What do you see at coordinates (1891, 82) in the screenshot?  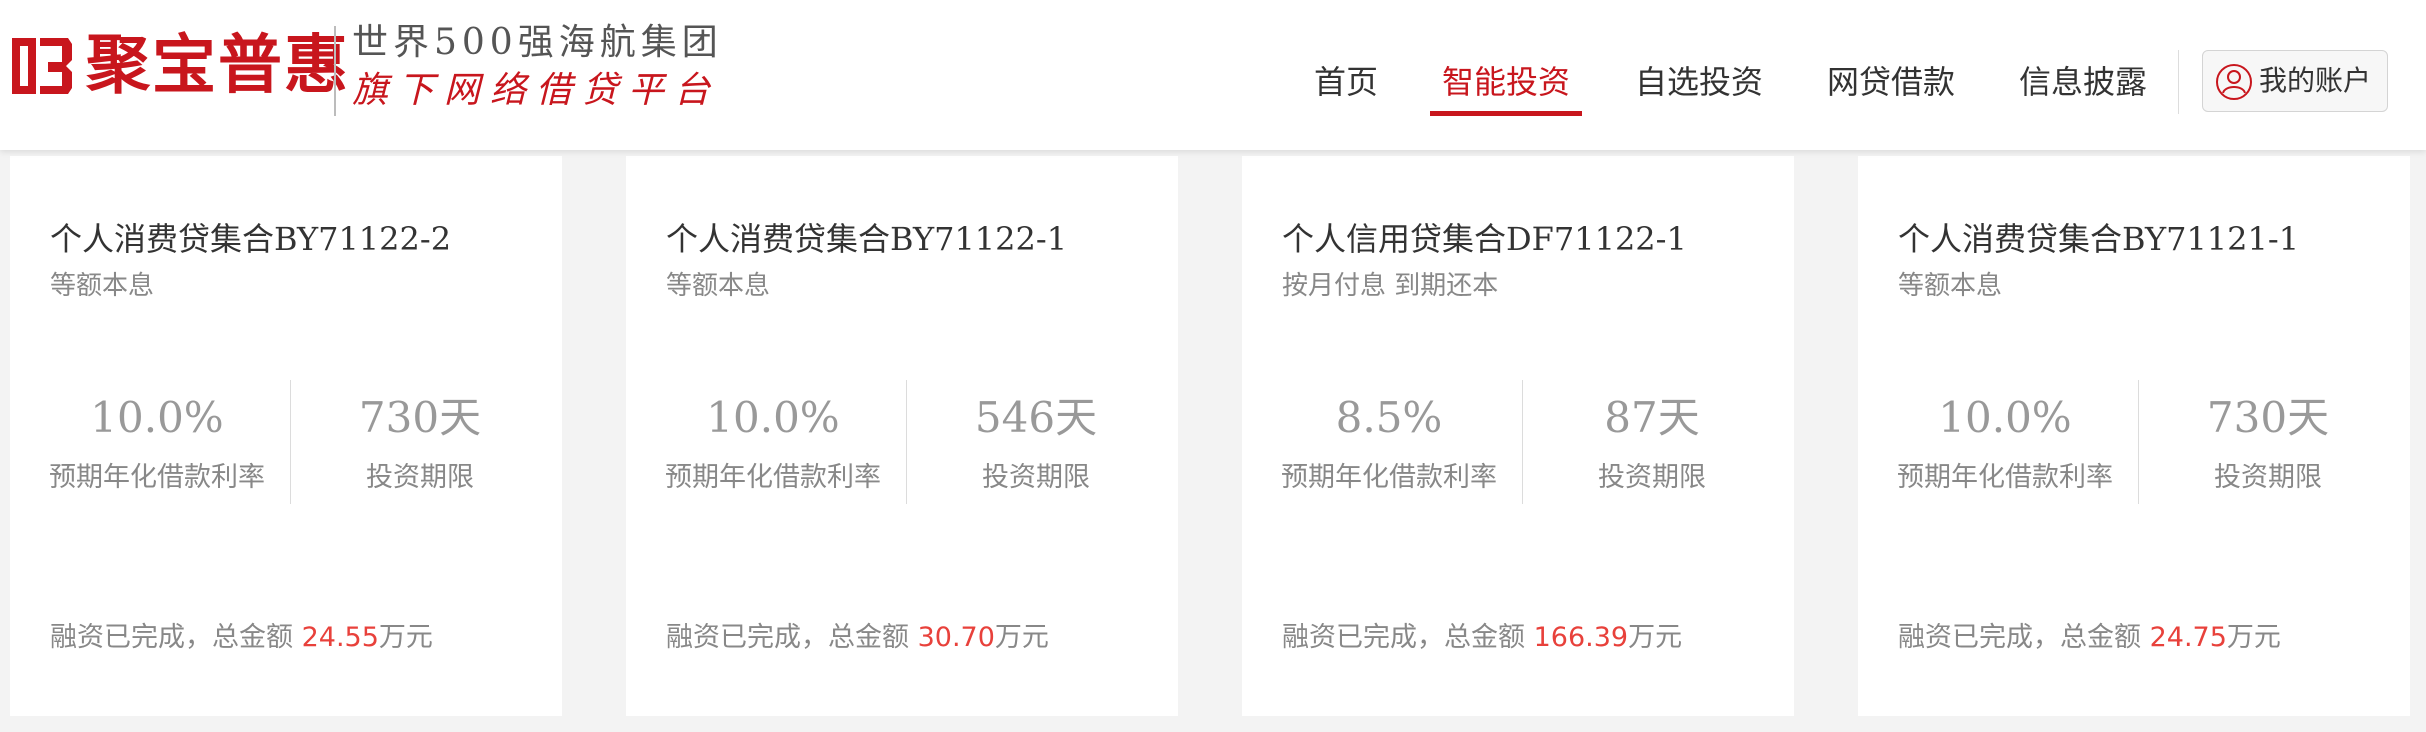 I see `nav-item-p2p-loan: 网贷借款` at bounding box center [1891, 82].